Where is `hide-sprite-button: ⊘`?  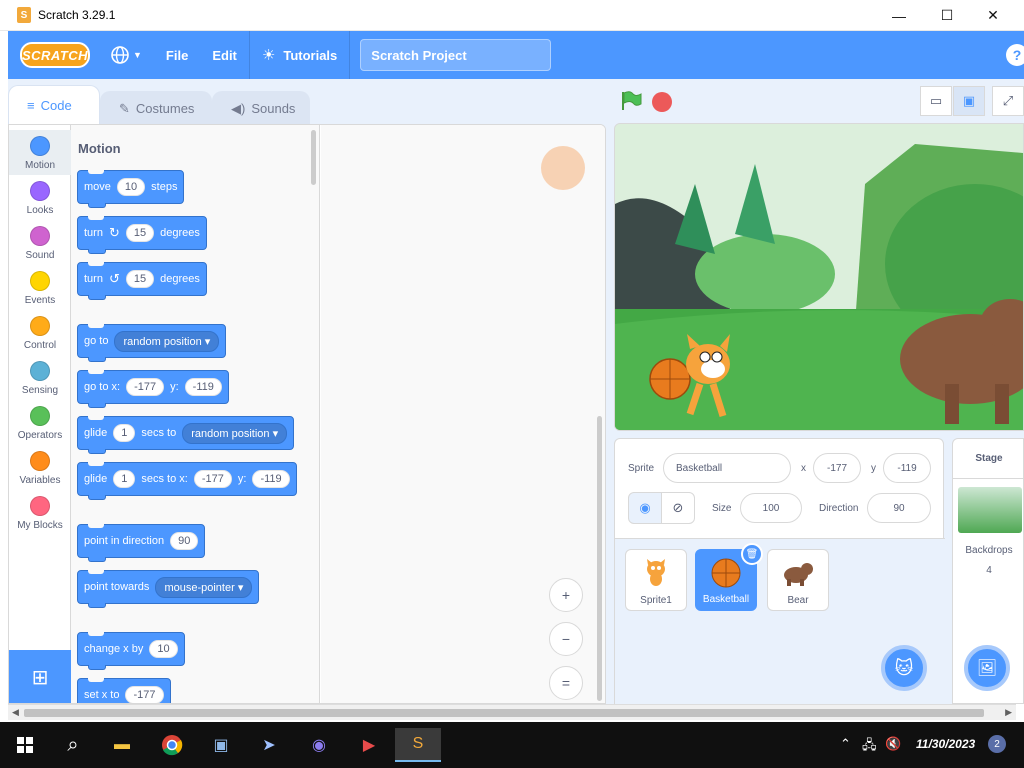 hide-sprite-button: ⊘ is located at coordinates (678, 508).